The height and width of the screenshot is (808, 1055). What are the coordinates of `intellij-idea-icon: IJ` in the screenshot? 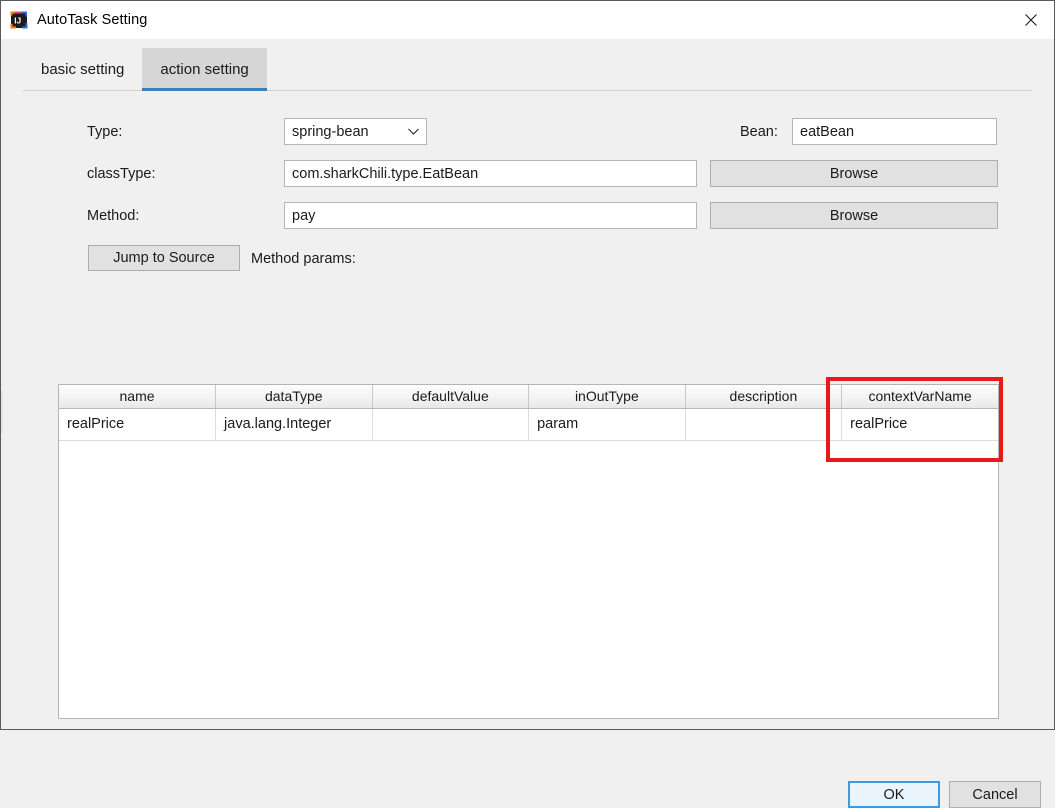 It's located at (19, 20).